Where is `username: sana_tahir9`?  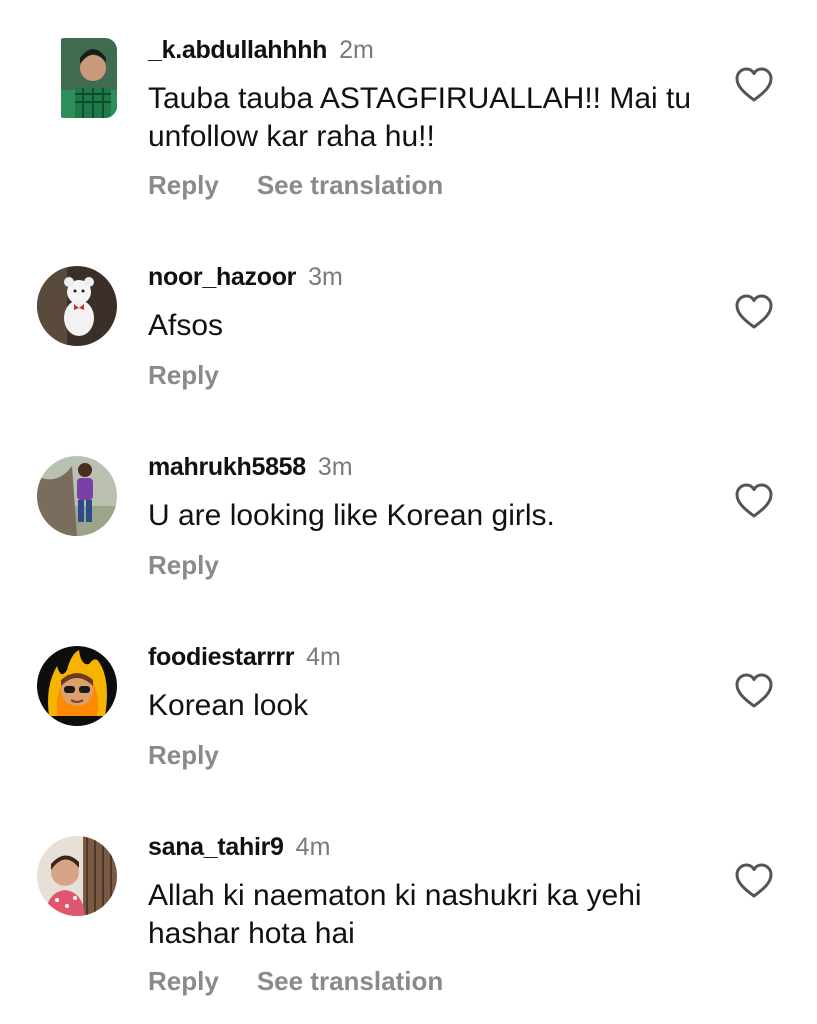
username: sana_tahir9 is located at coordinates (216, 847).